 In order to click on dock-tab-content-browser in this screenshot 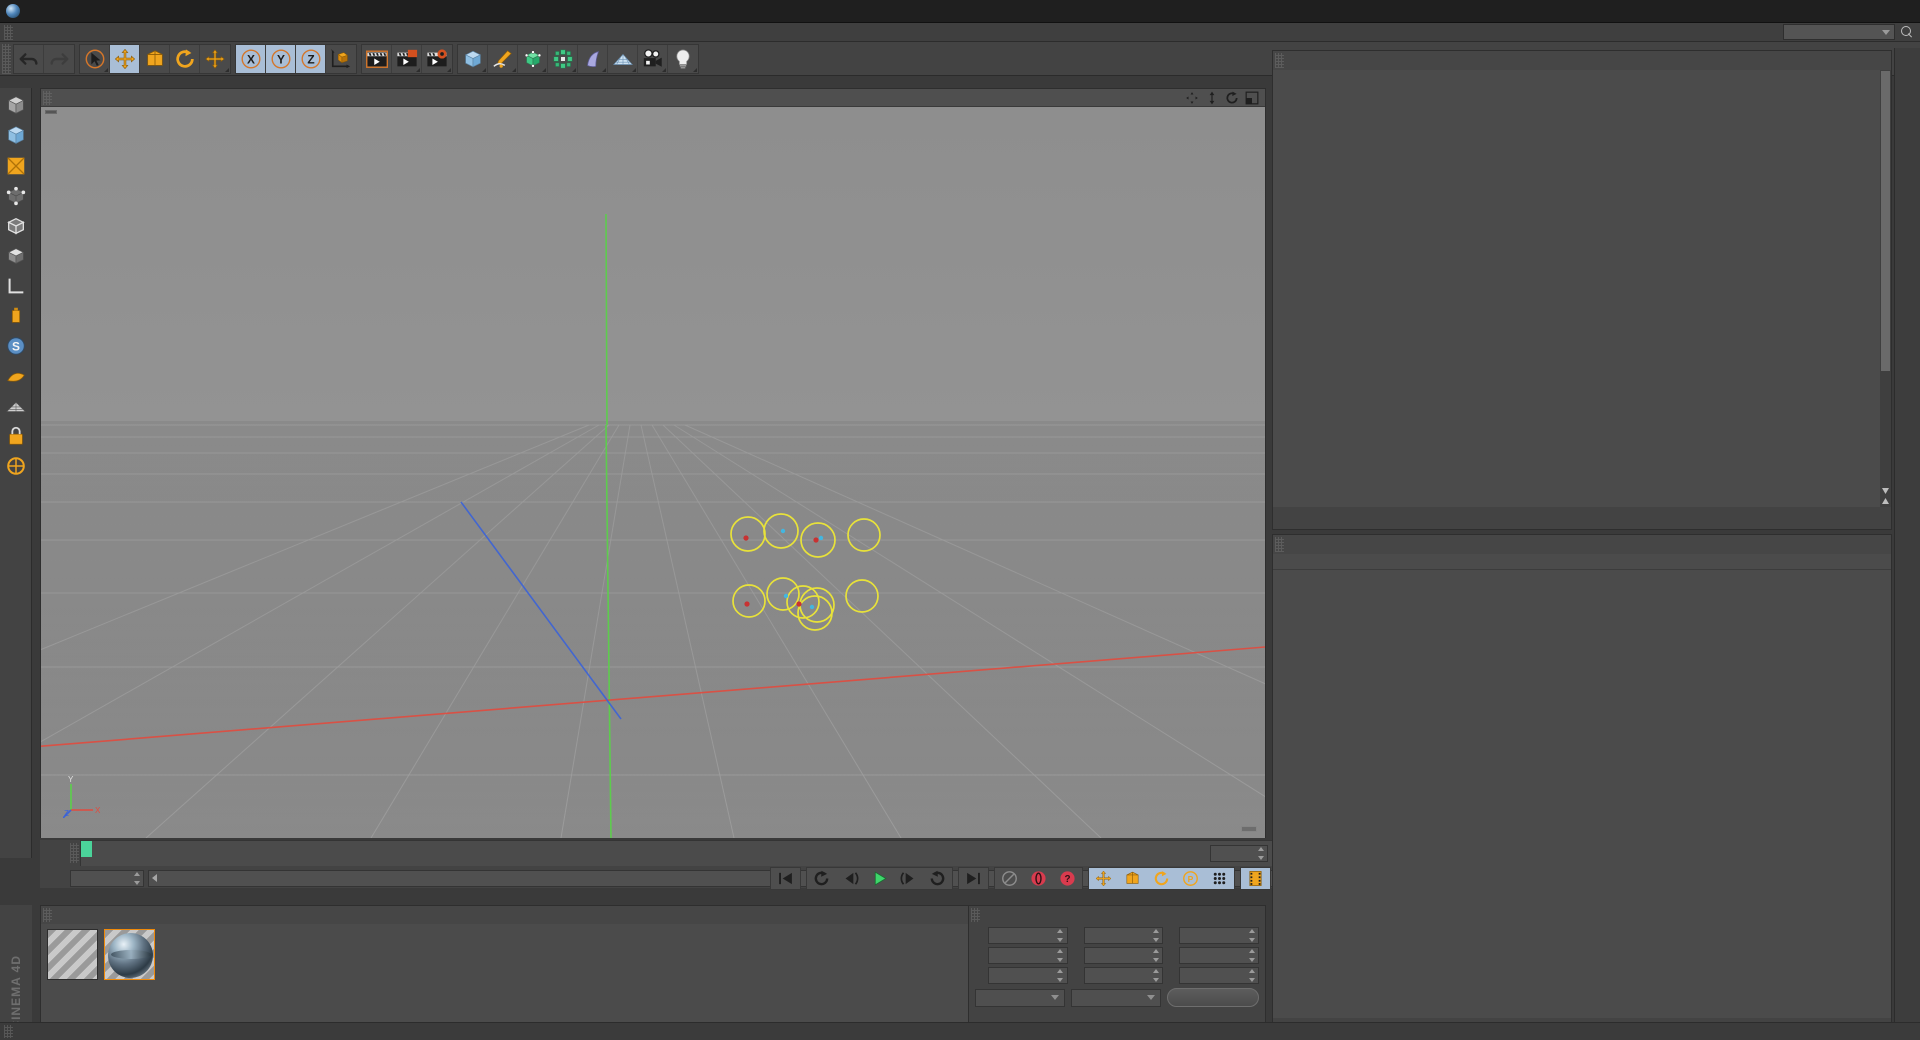, I will do `click(1907, 72)`.